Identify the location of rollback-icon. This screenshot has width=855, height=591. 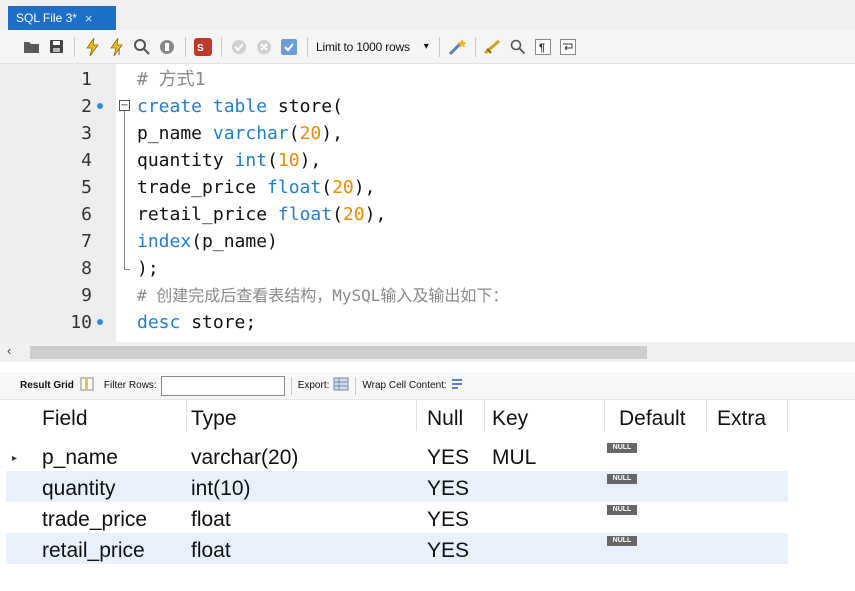
(264, 47).